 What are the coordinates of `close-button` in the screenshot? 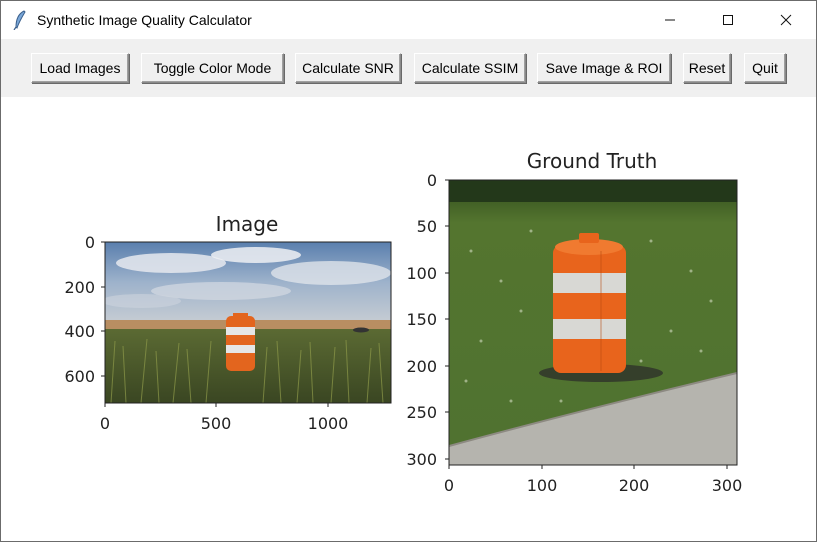 It's located at (786, 20).